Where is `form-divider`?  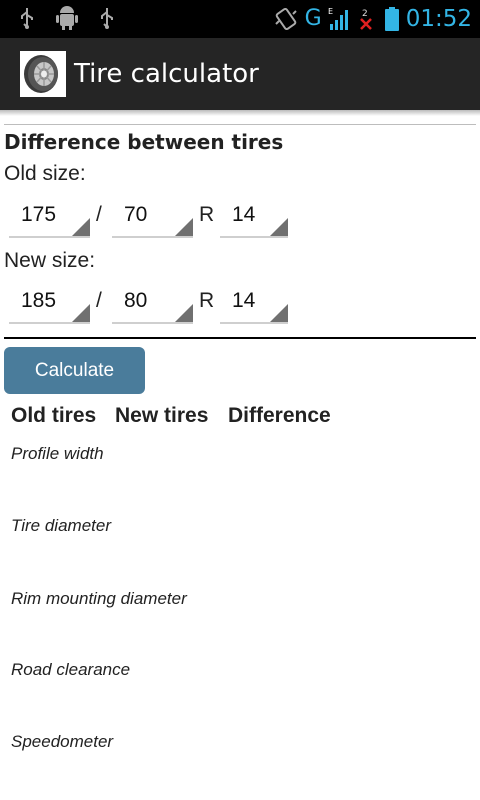 form-divider is located at coordinates (240, 338).